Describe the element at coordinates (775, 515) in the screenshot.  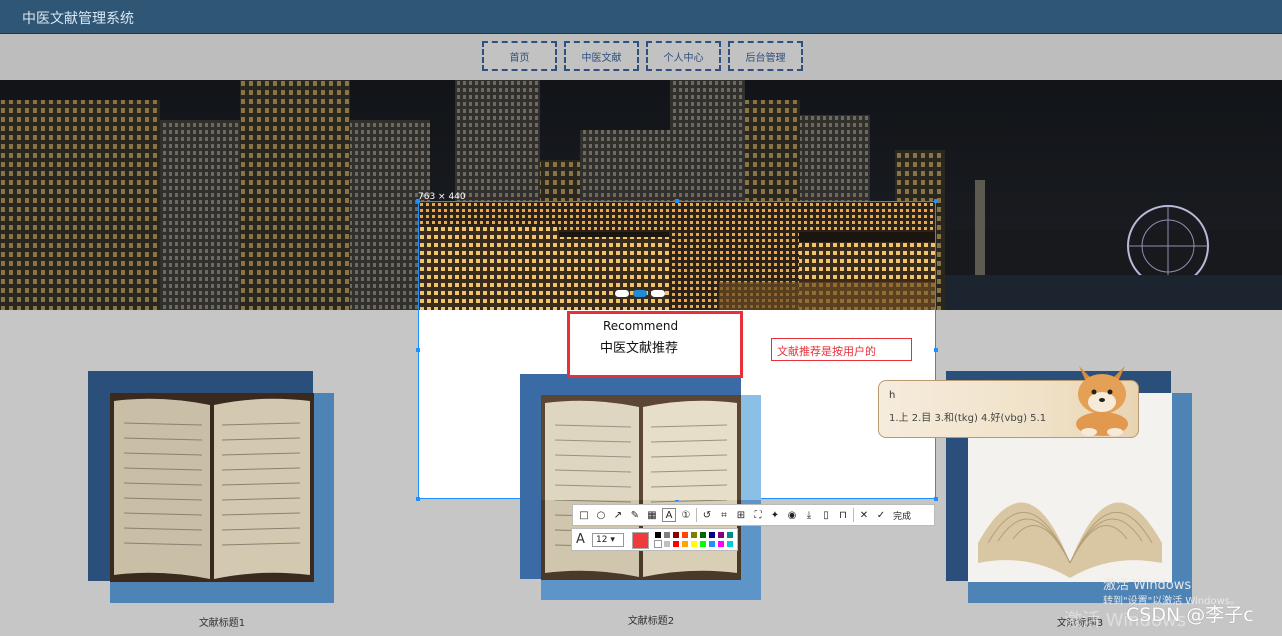
I see `pin-icon: ✦` at that location.